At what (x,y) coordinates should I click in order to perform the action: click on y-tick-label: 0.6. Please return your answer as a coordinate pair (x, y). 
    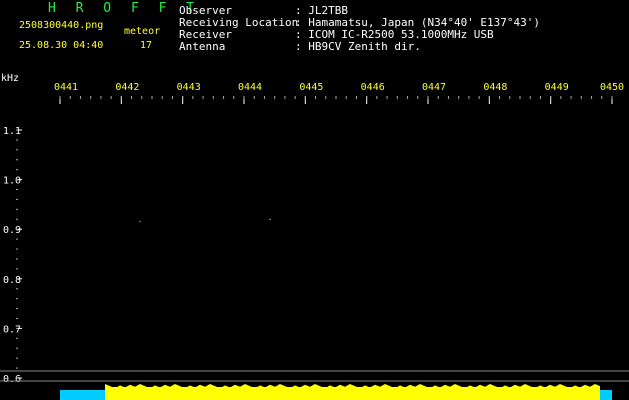
    Looking at the image, I should click on (12, 379).